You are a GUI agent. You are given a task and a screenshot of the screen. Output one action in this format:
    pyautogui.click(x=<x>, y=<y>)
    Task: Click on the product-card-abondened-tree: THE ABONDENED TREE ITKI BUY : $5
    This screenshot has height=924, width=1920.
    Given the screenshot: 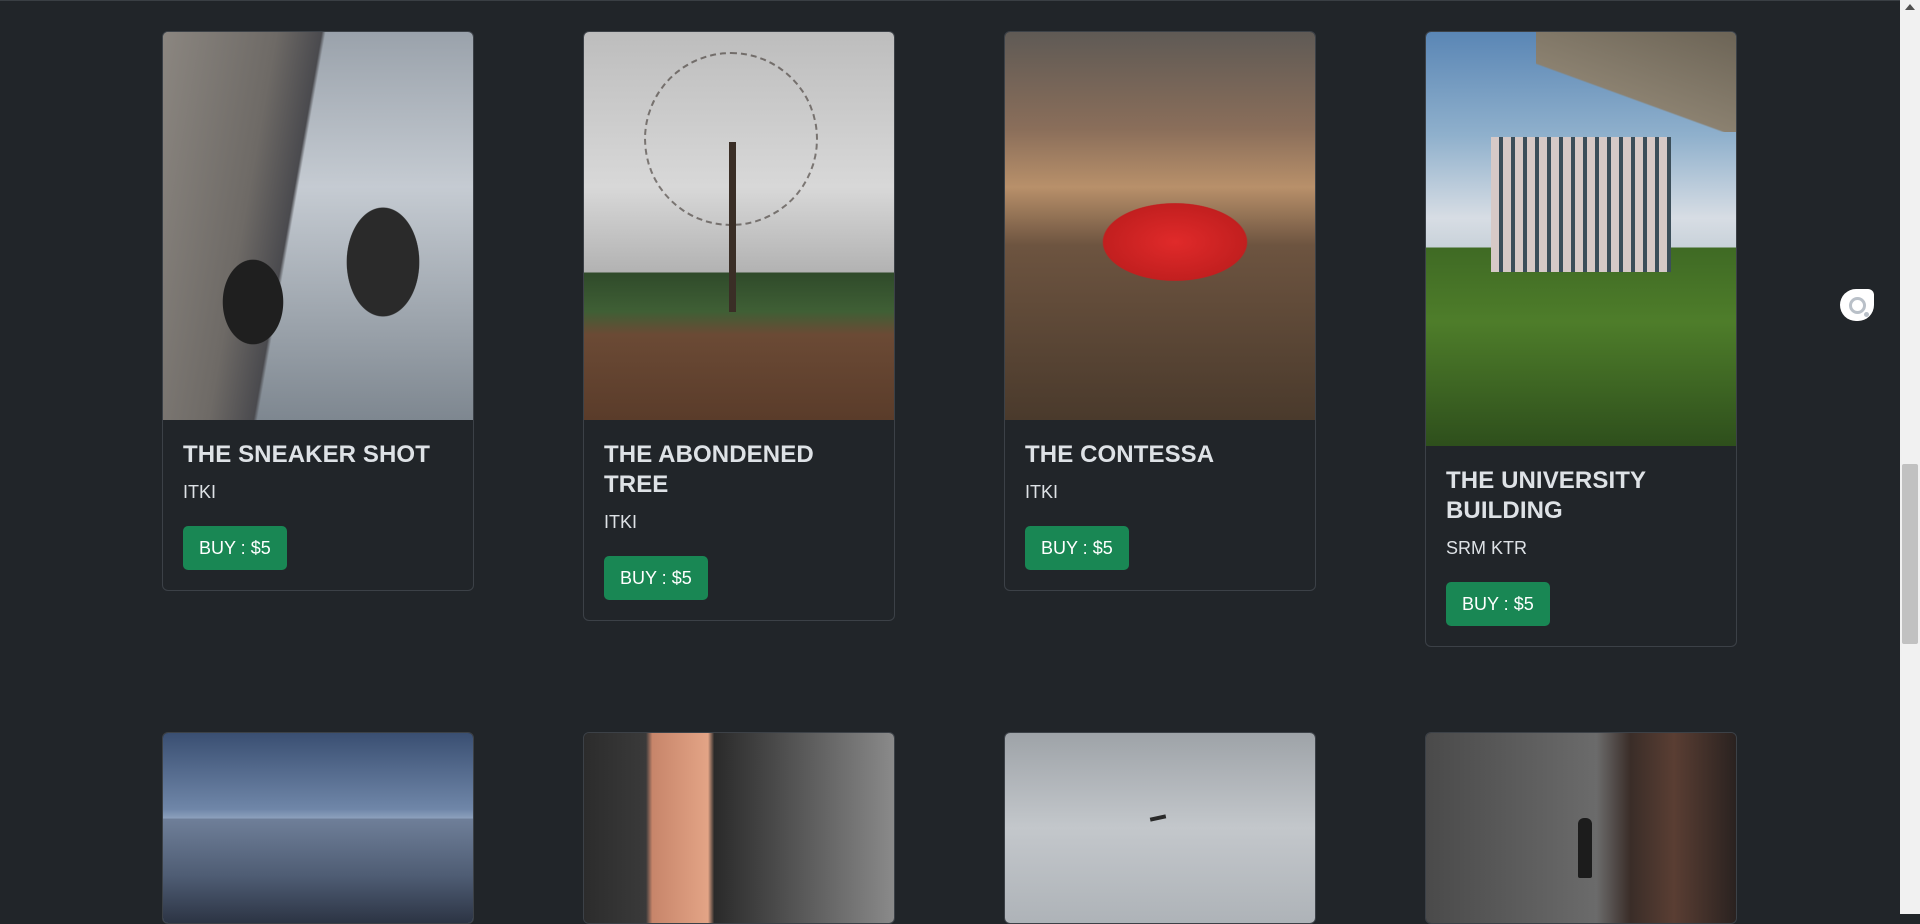 What is the action you would take?
    pyautogui.click(x=739, y=326)
    